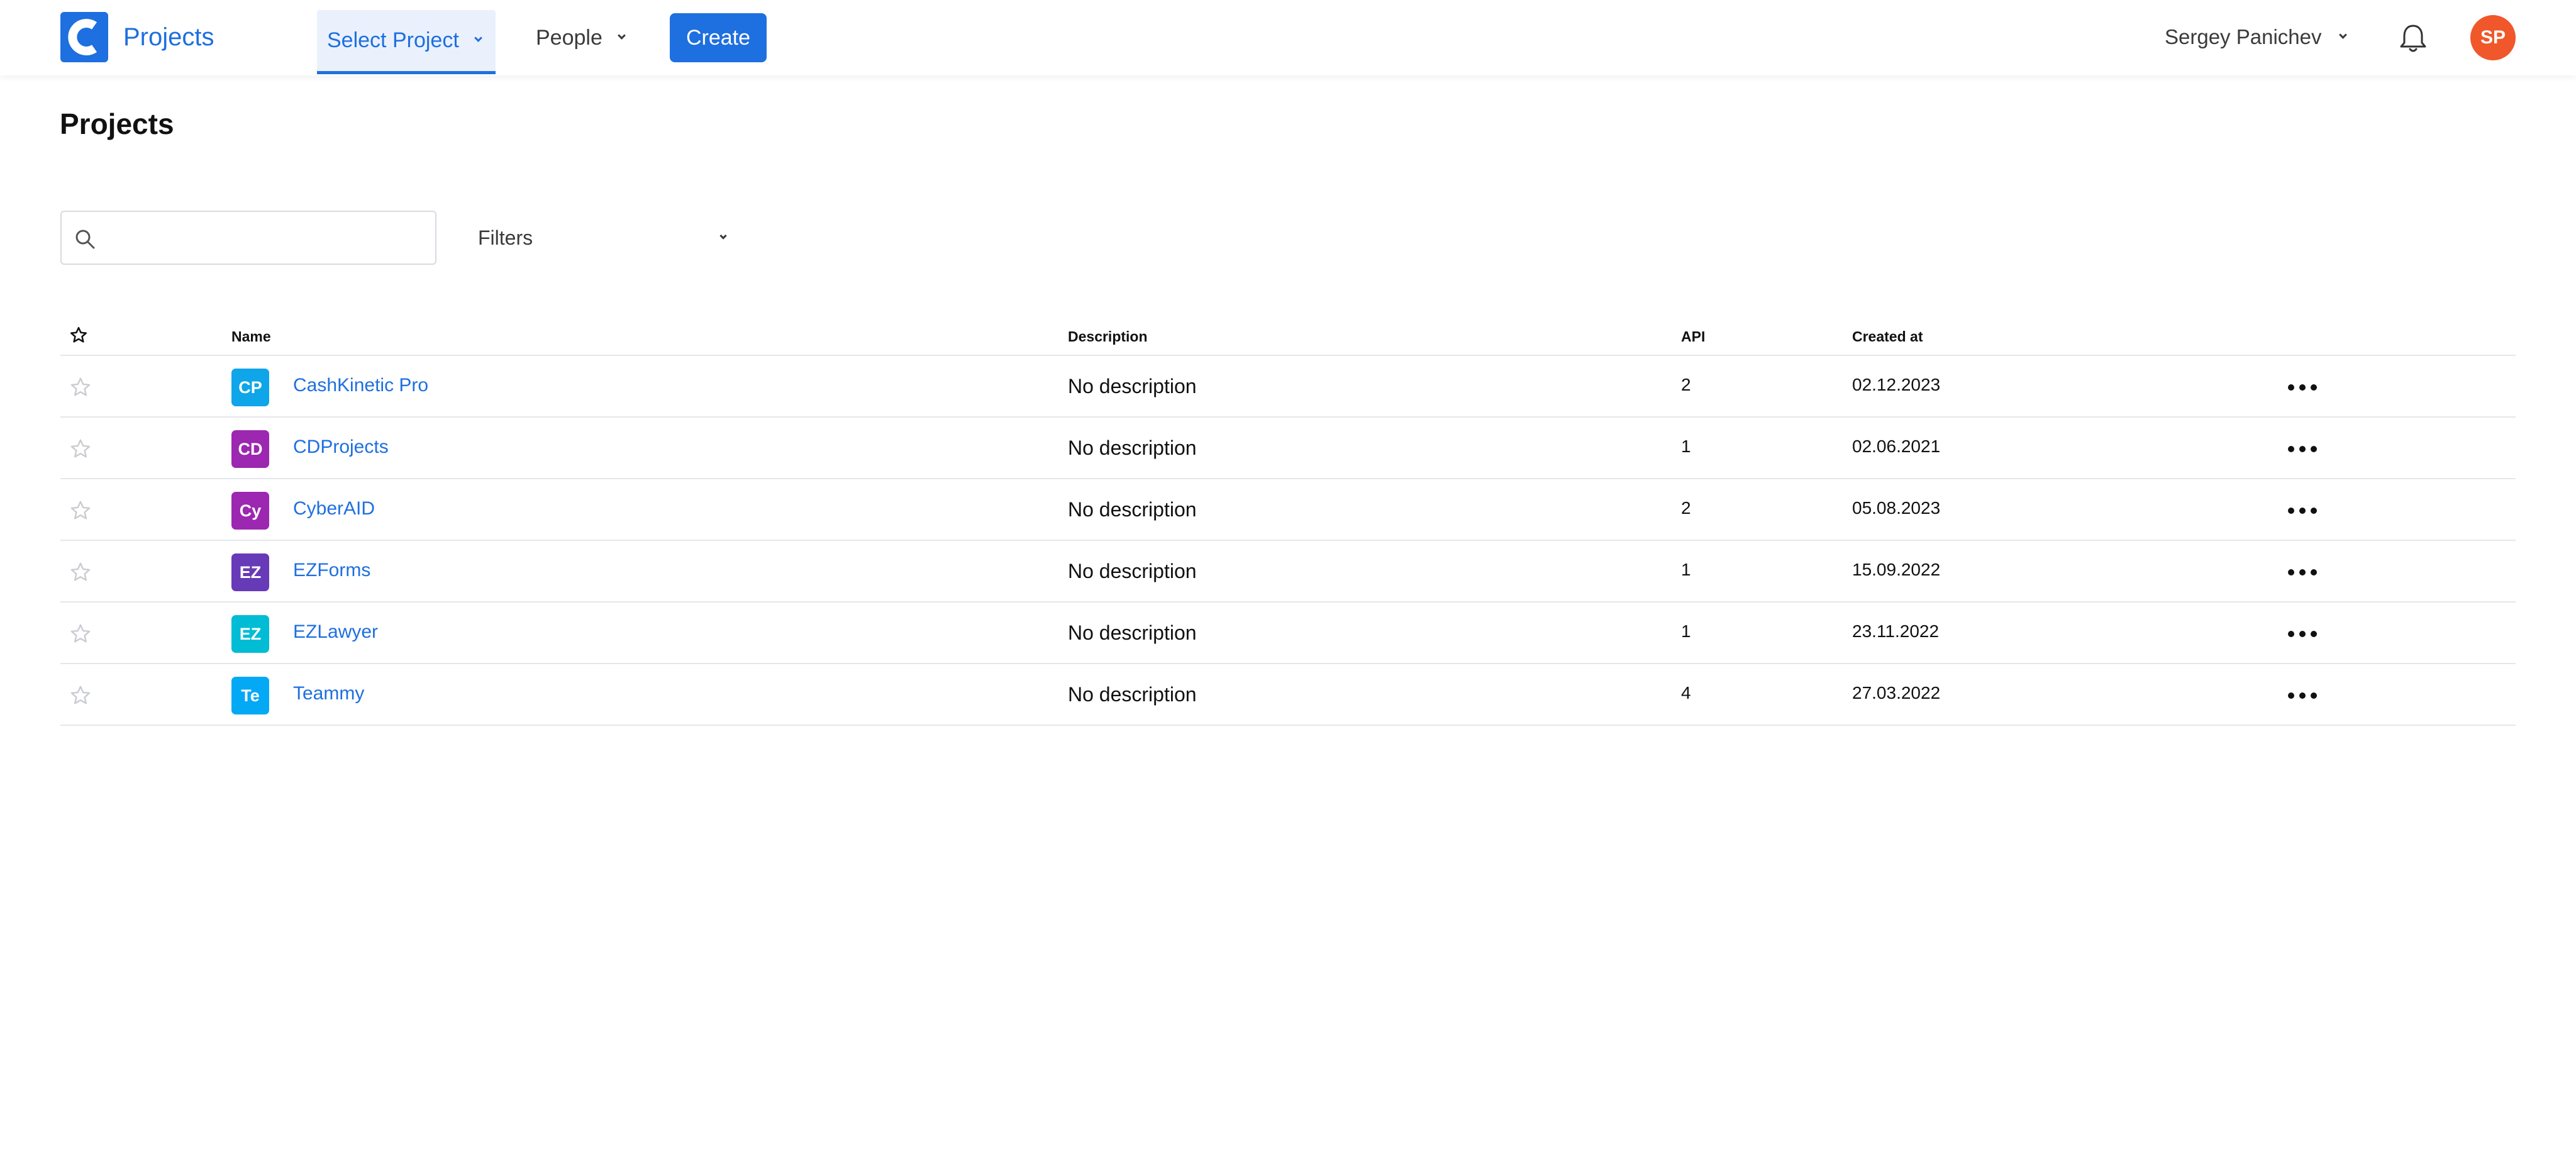  What do you see at coordinates (718, 37) in the screenshot?
I see `create-button: Create` at bounding box center [718, 37].